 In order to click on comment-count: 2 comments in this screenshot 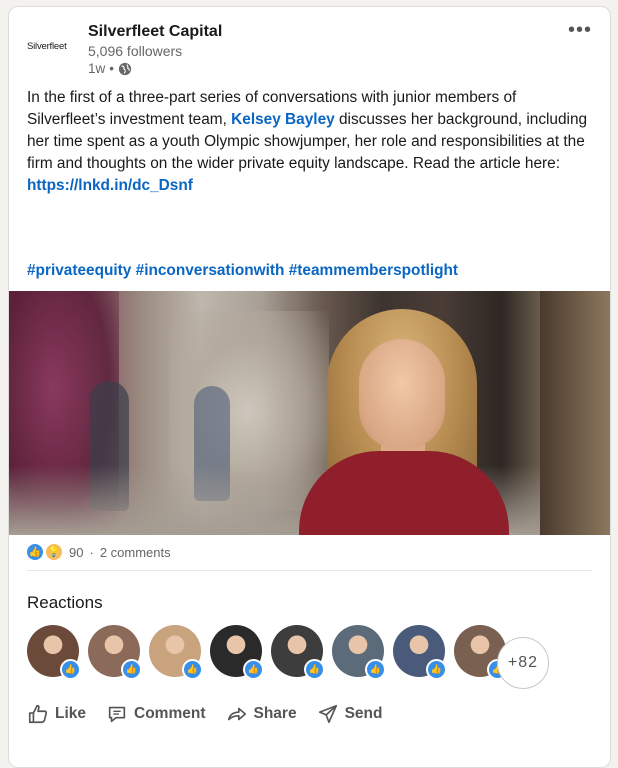, I will do `click(135, 552)`.